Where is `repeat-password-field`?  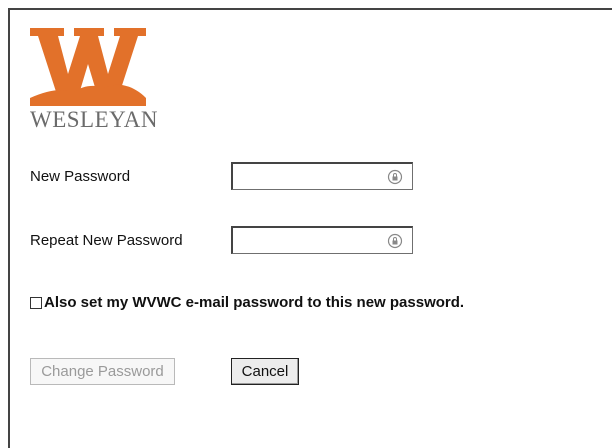 repeat-password-field is located at coordinates (322, 240).